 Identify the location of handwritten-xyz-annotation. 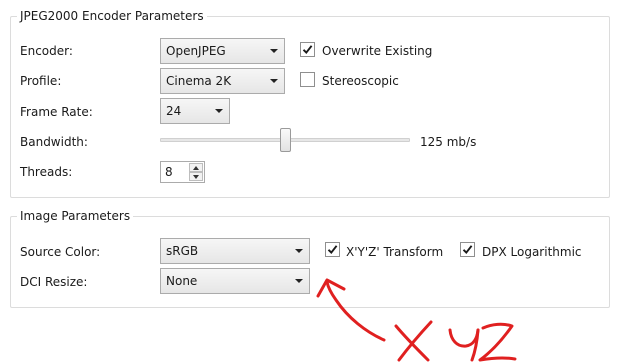
(416, 320).